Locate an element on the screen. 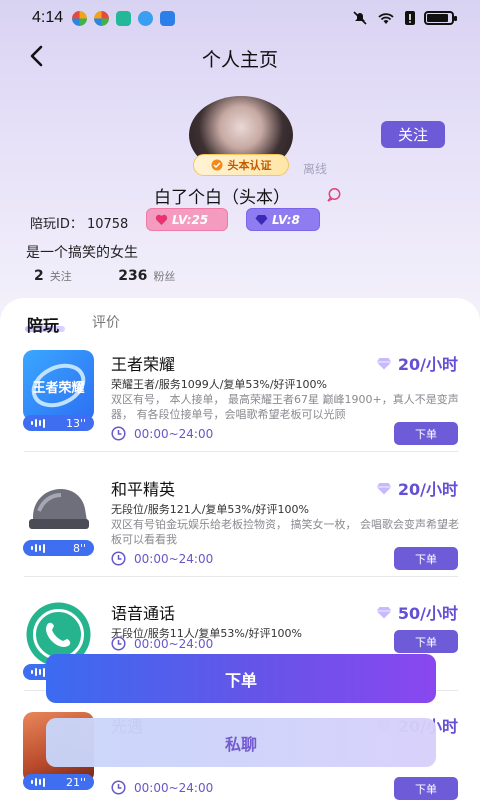 This screenshot has width=480, height=800. status-time: 4:14 is located at coordinates (48, 17).